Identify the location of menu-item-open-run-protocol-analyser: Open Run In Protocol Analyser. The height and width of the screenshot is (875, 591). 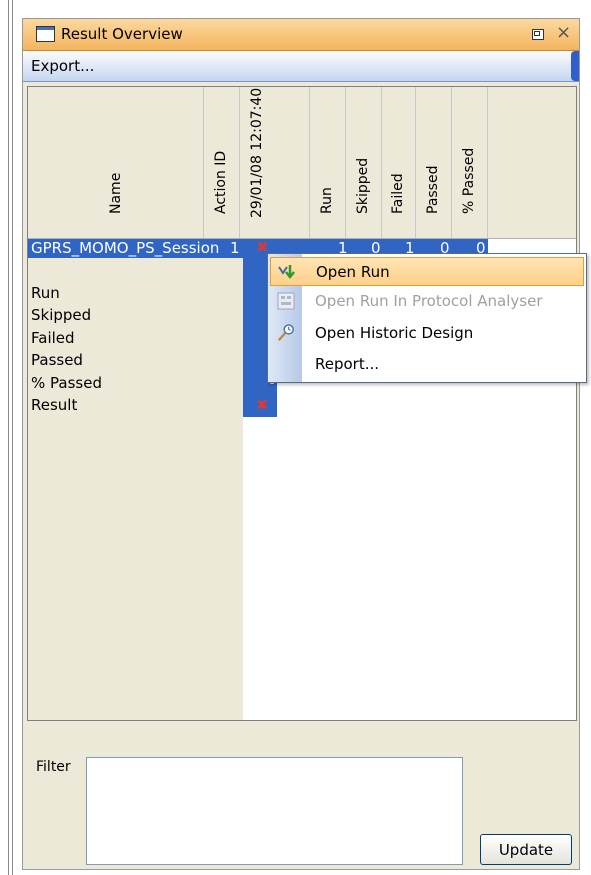
(427, 301).